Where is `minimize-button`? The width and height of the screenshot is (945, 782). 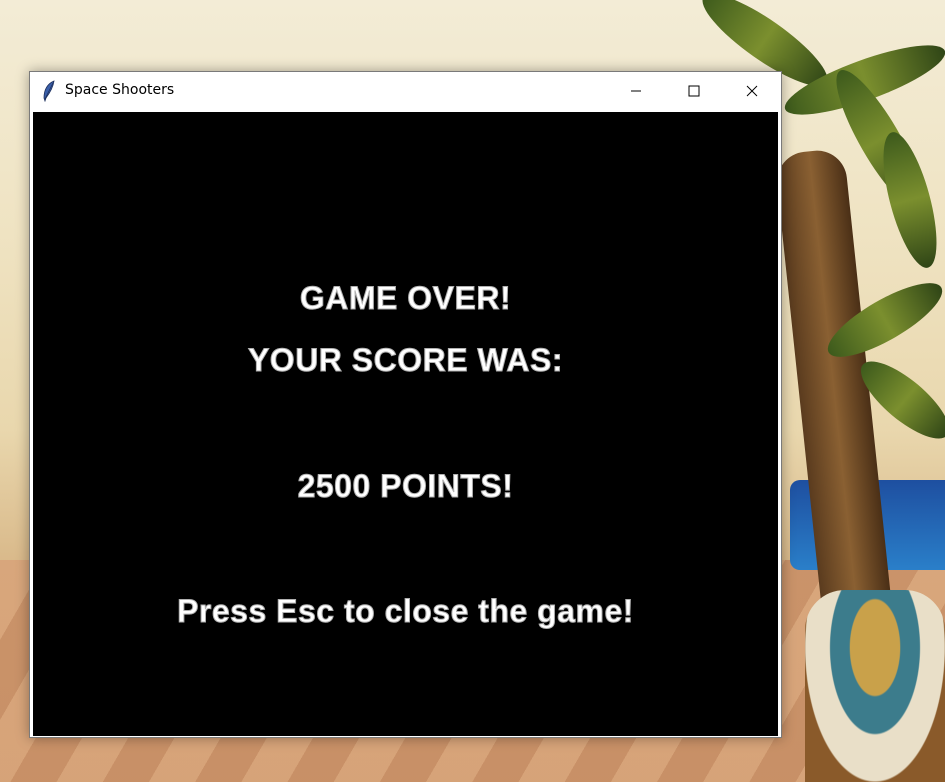
minimize-button is located at coordinates (636, 91).